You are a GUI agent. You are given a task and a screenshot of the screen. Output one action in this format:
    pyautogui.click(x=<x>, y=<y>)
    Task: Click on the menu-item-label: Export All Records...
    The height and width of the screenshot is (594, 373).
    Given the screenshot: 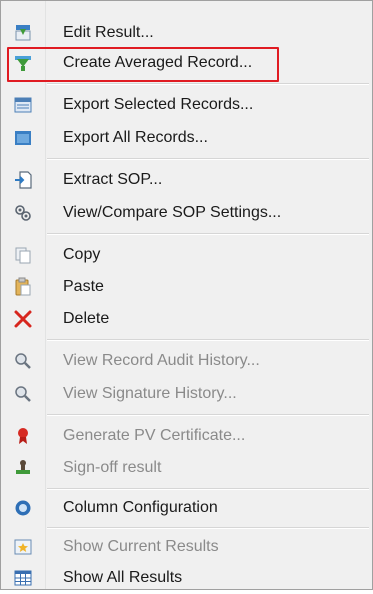 What is the action you would take?
    pyautogui.click(x=135, y=137)
    